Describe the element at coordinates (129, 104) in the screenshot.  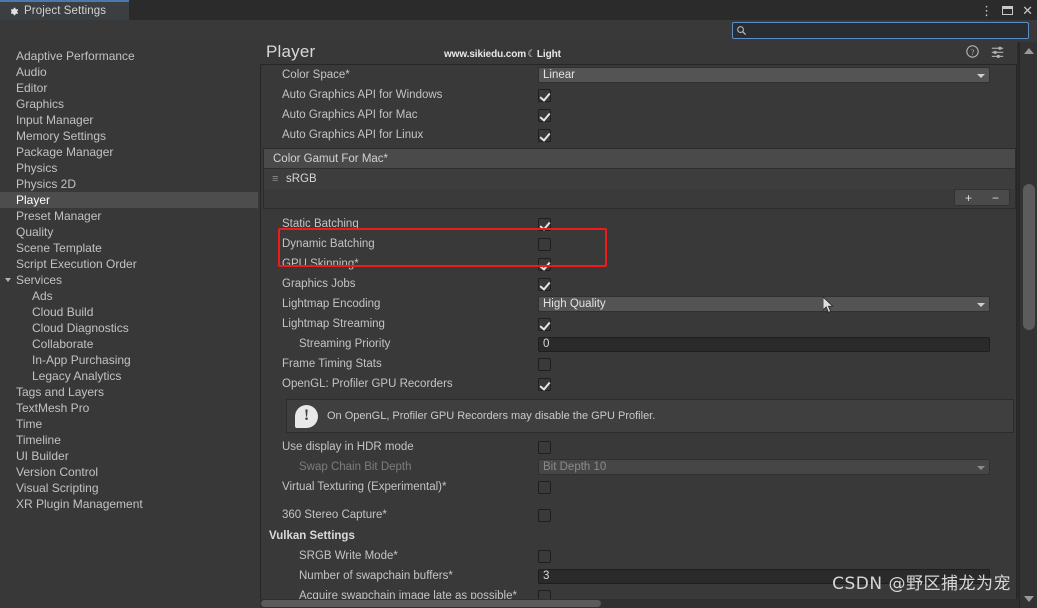
I see `sidebar-item-graphics: Graphics` at that location.